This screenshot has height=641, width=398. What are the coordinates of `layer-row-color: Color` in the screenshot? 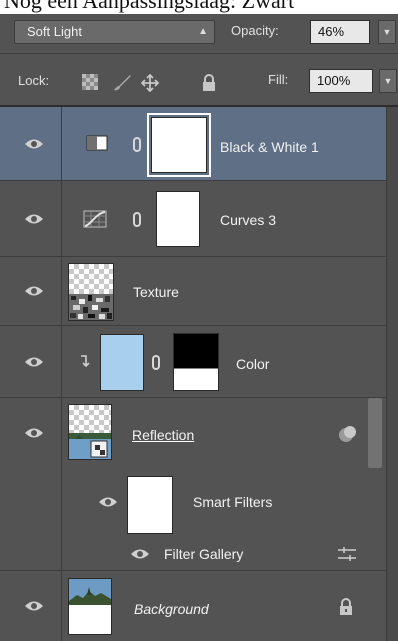 It's located at (193, 362).